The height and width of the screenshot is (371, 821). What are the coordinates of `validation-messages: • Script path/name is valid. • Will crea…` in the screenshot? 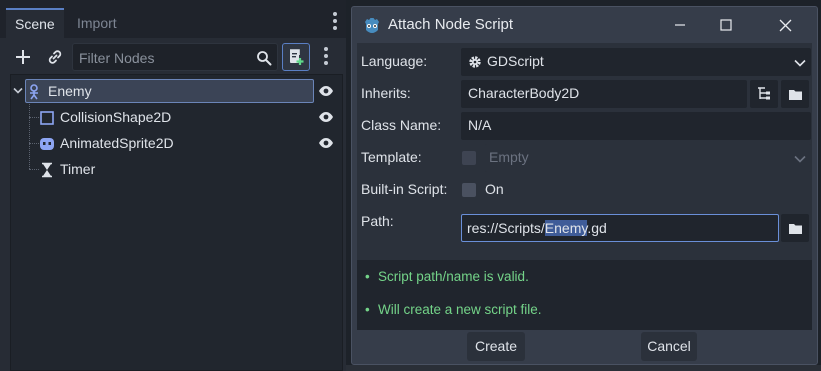 It's located at (584, 295).